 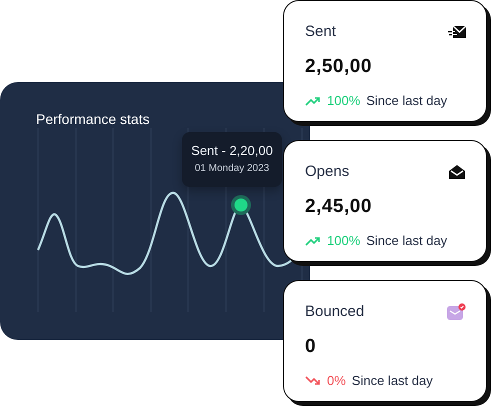 I want to click on stat-value: 2,50,00, so click(x=339, y=66).